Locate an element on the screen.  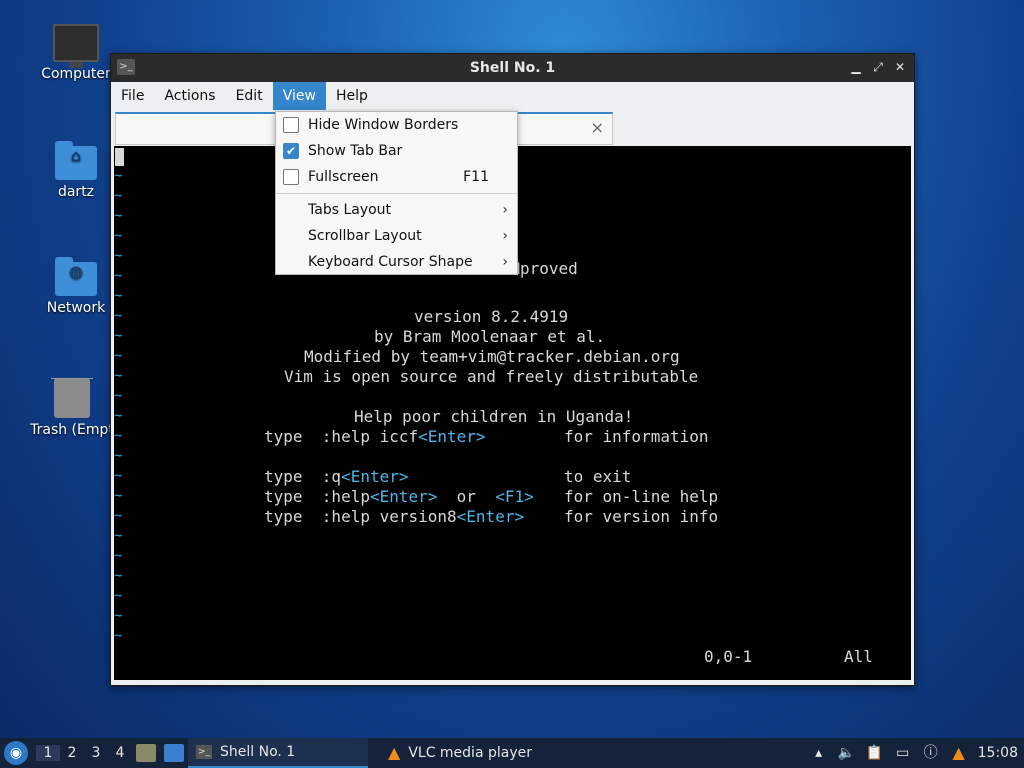
task-vlc: ▲ VLC media player is located at coordinates (460, 753).